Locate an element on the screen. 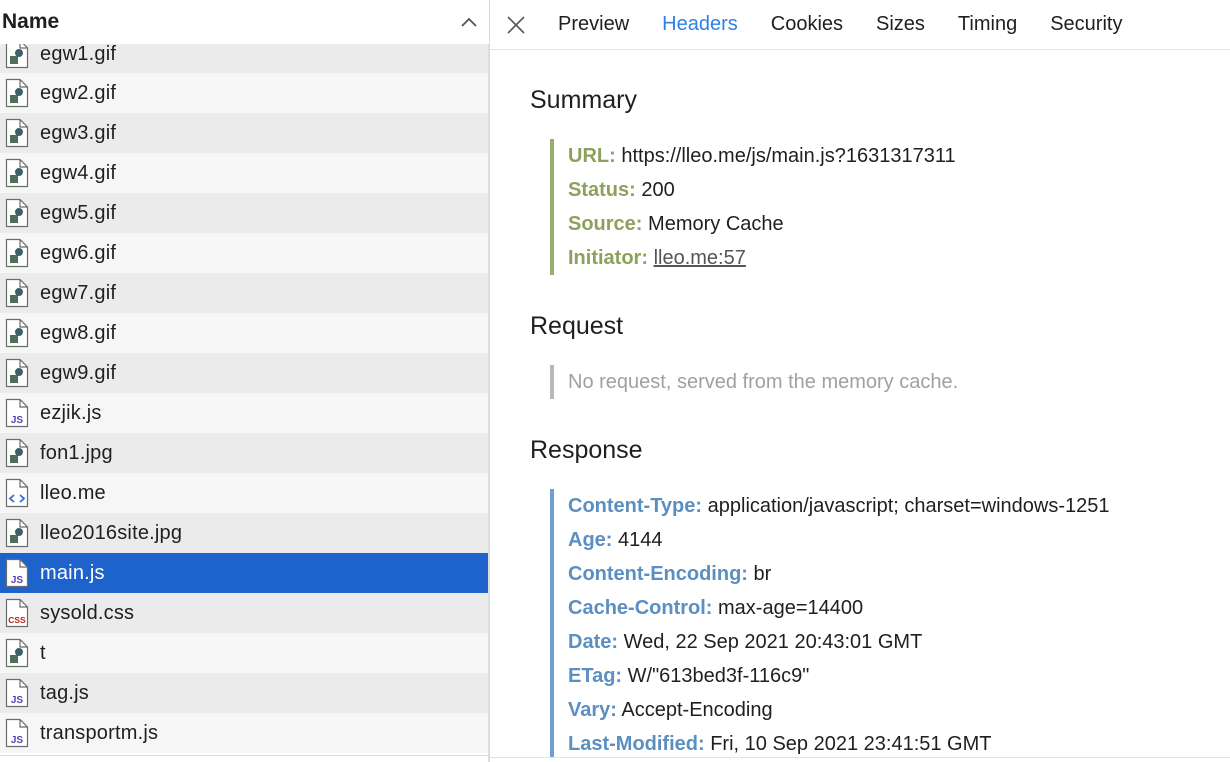  initiator-label: Initiator: is located at coordinates (608, 258).